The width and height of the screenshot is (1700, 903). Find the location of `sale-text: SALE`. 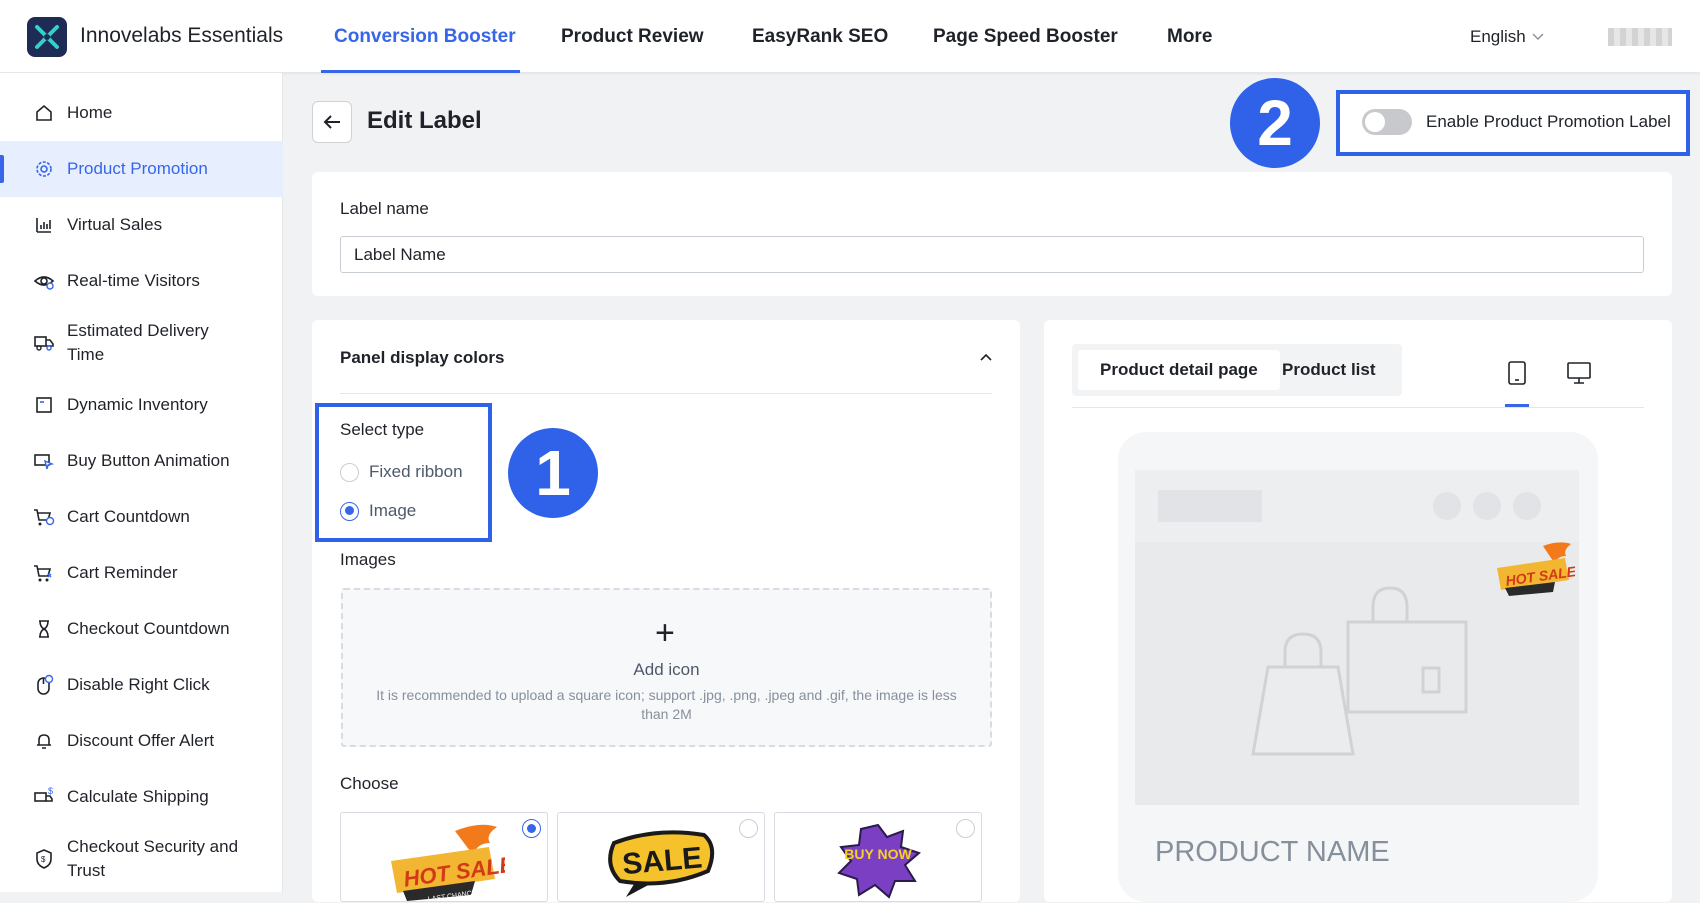

sale-text: SALE is located at coordinates (662, 861).